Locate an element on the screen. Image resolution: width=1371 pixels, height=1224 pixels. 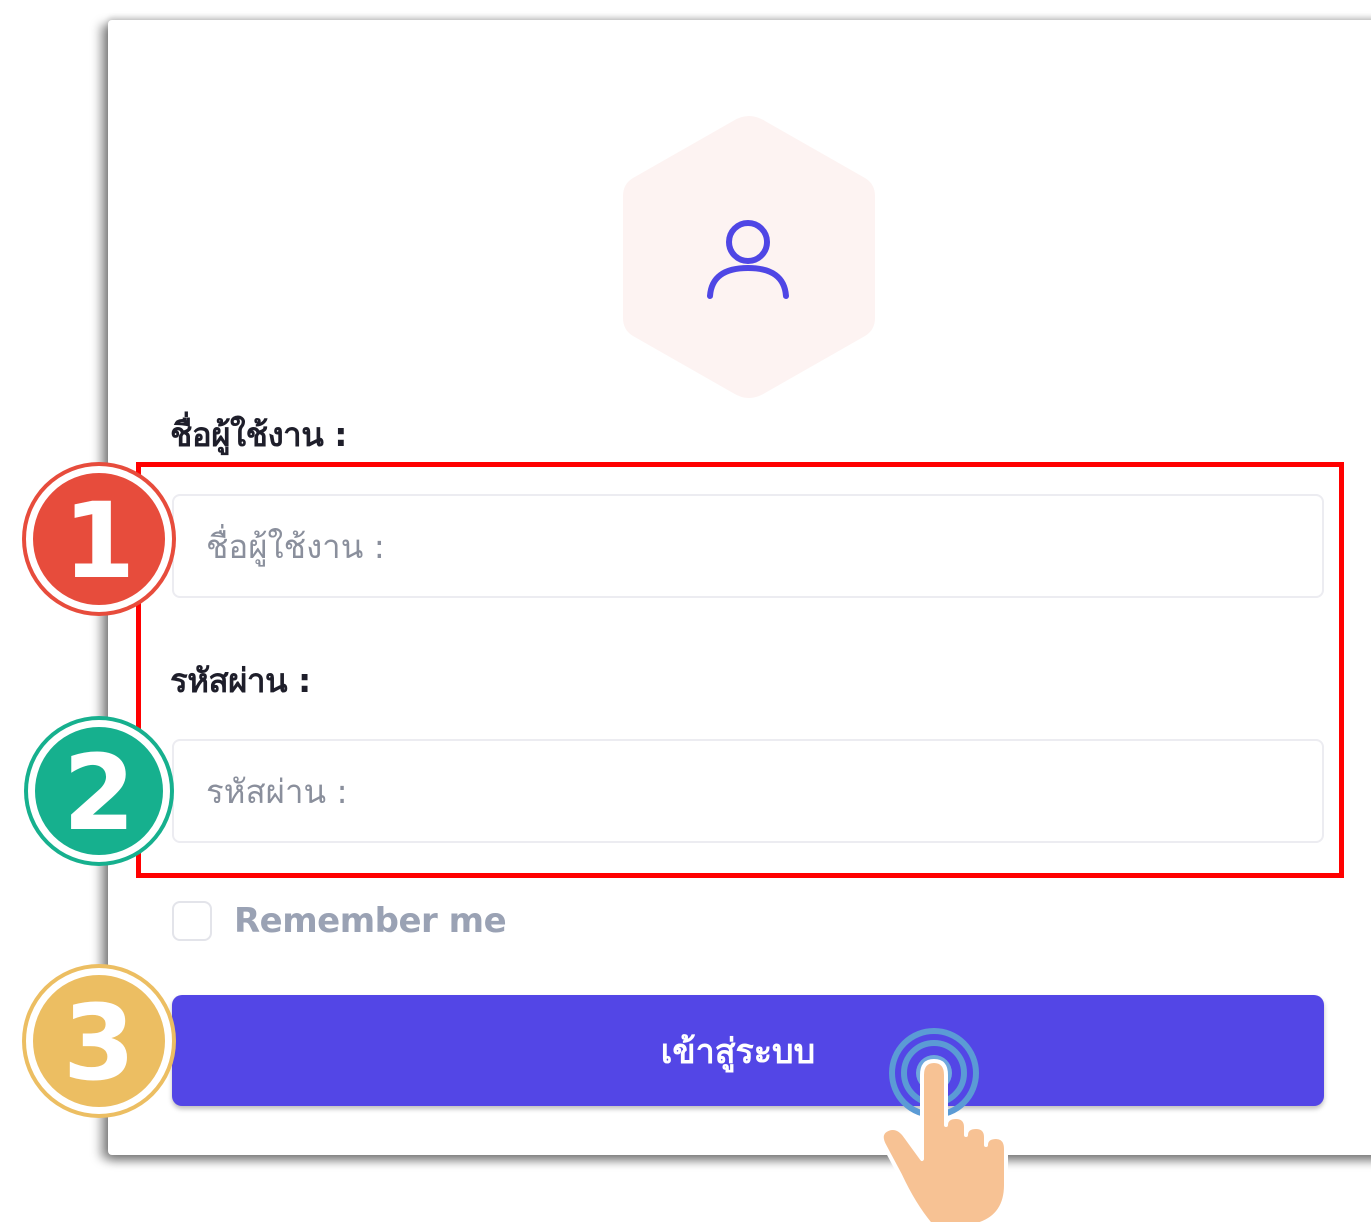
login-button: เข้าสู่ระบบ is located at coordinates (748, 1050).